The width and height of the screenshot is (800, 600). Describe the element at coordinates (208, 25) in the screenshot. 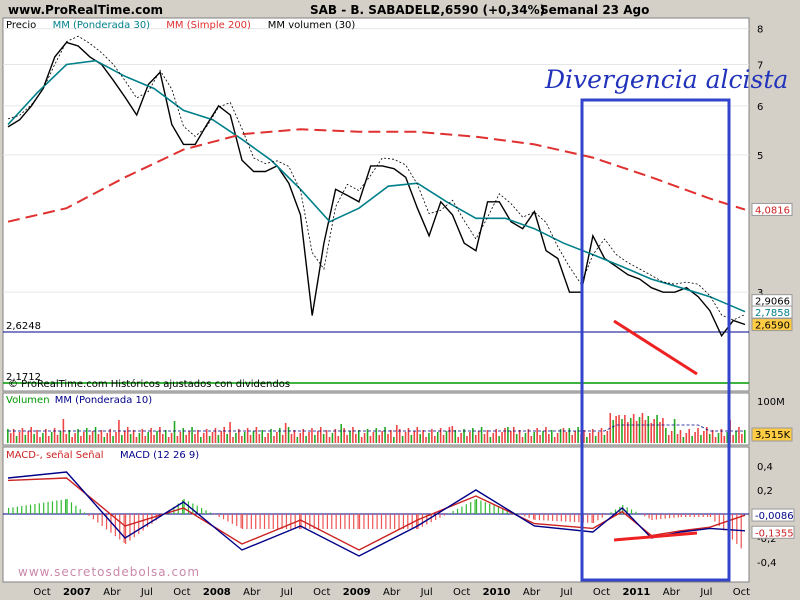

I see `legend-item-price: MM (Simple 200)` at that location.